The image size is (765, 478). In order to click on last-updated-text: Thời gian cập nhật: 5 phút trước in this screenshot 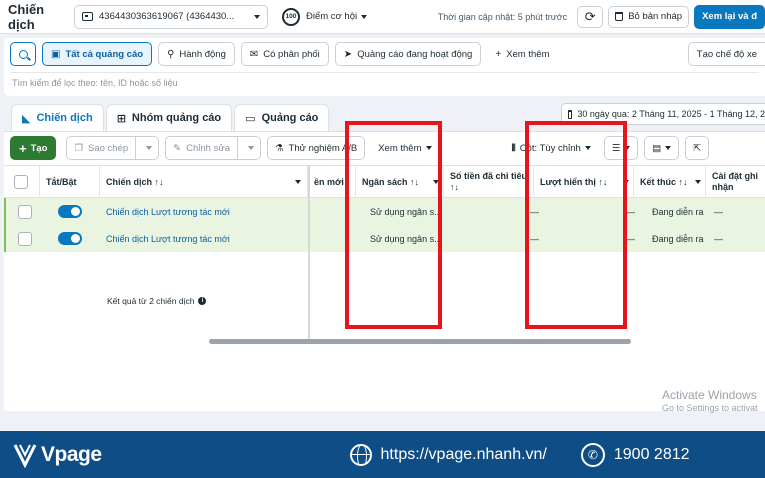, I will do `click(502, 16)`.